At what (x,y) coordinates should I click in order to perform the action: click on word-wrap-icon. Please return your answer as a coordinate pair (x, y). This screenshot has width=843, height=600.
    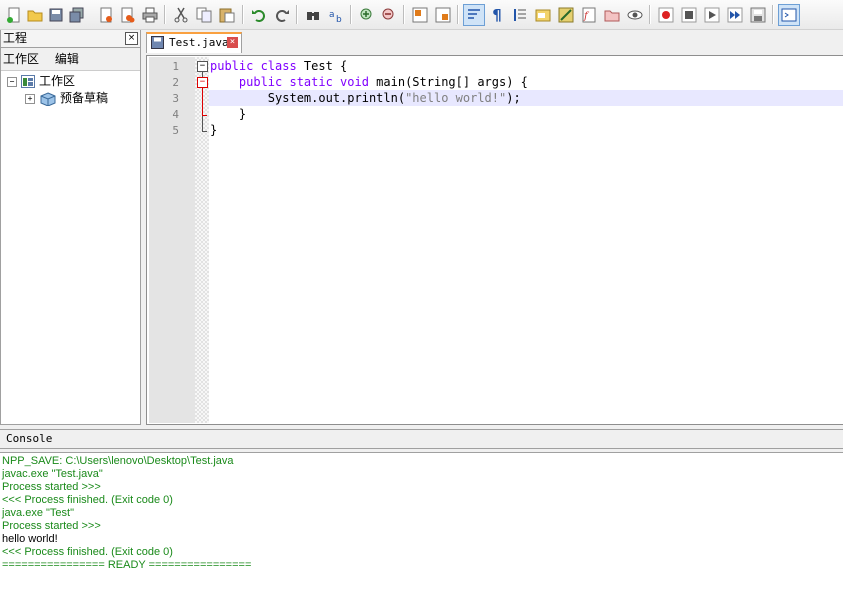
    Looking at the image, I should click on (474, 15).